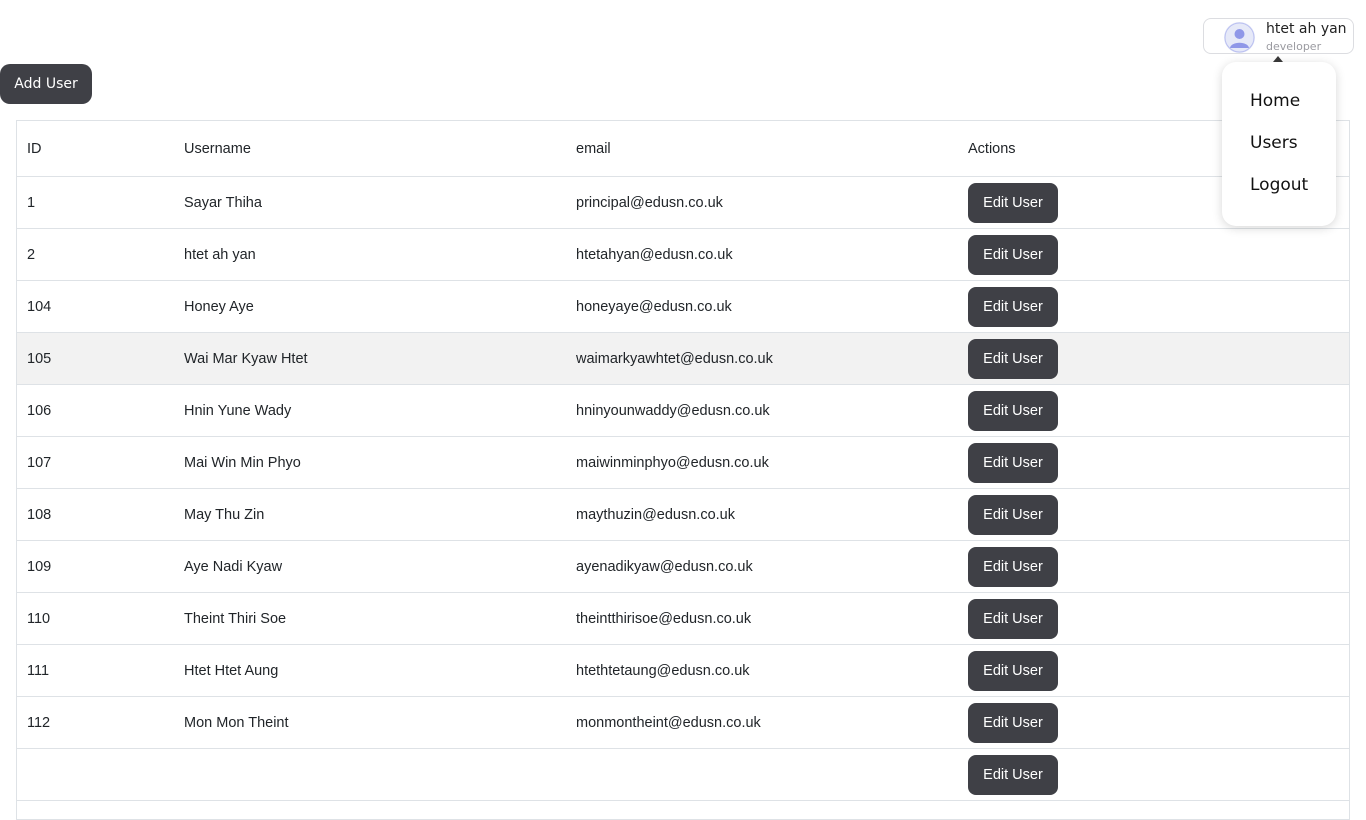 Image resolution: width=1366 pixels, height=820 pixels. What do you see at coordinates (762, 774) in the screenshot?
I see `email-cell` at bounding box center [762, 774].